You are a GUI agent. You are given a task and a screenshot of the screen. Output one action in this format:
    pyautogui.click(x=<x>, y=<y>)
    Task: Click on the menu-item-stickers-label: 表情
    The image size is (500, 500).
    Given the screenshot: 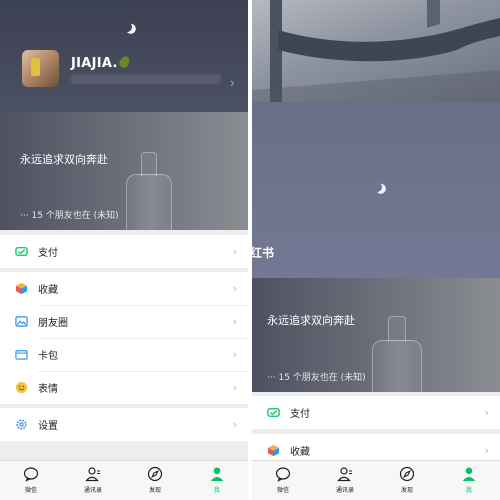 What is the action you would take?
    pyautogui.click(x=48, y=389)
    